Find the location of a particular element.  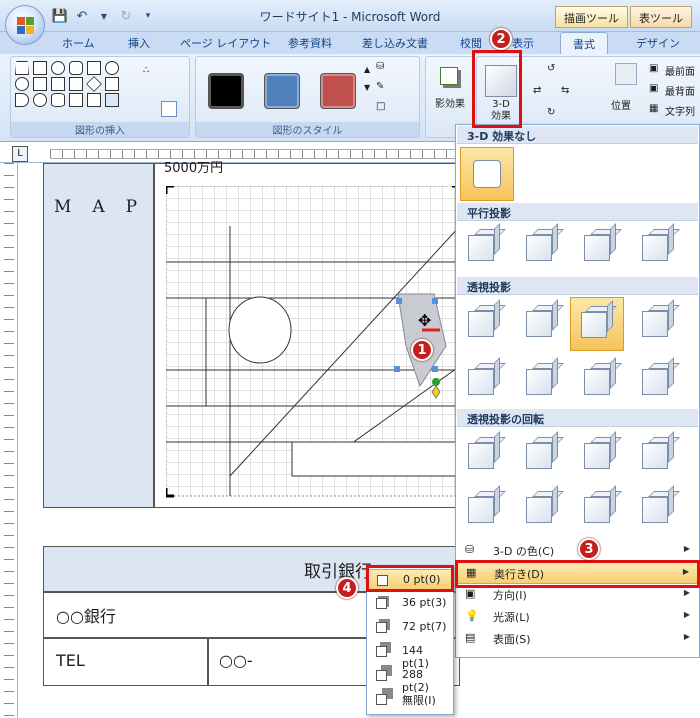

menu-lighting: 💡 光源(L) ▶ is located at coordinates (577, 617).